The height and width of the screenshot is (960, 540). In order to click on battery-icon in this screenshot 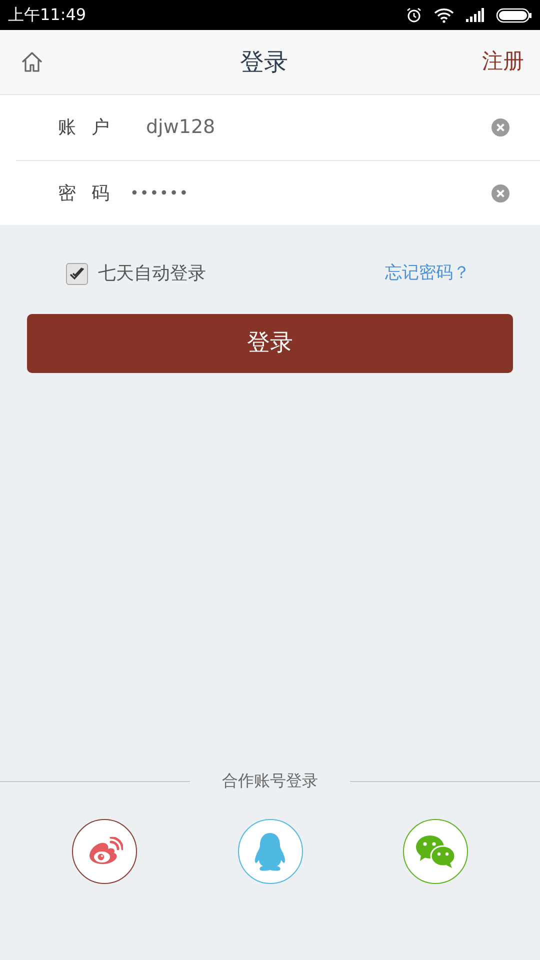, I will do `click(514, 15)`.